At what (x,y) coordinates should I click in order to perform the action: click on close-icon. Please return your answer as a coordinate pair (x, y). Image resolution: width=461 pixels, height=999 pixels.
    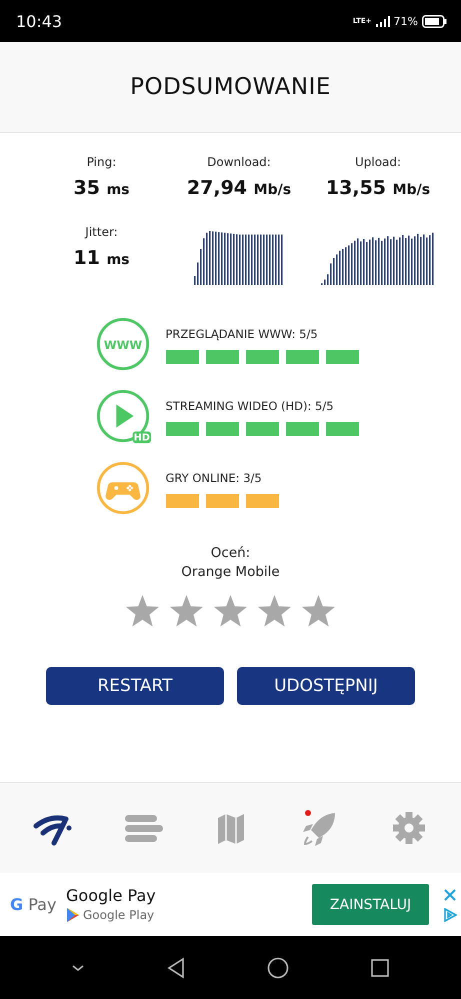
    Looking at the image, I should click on (450, 895).